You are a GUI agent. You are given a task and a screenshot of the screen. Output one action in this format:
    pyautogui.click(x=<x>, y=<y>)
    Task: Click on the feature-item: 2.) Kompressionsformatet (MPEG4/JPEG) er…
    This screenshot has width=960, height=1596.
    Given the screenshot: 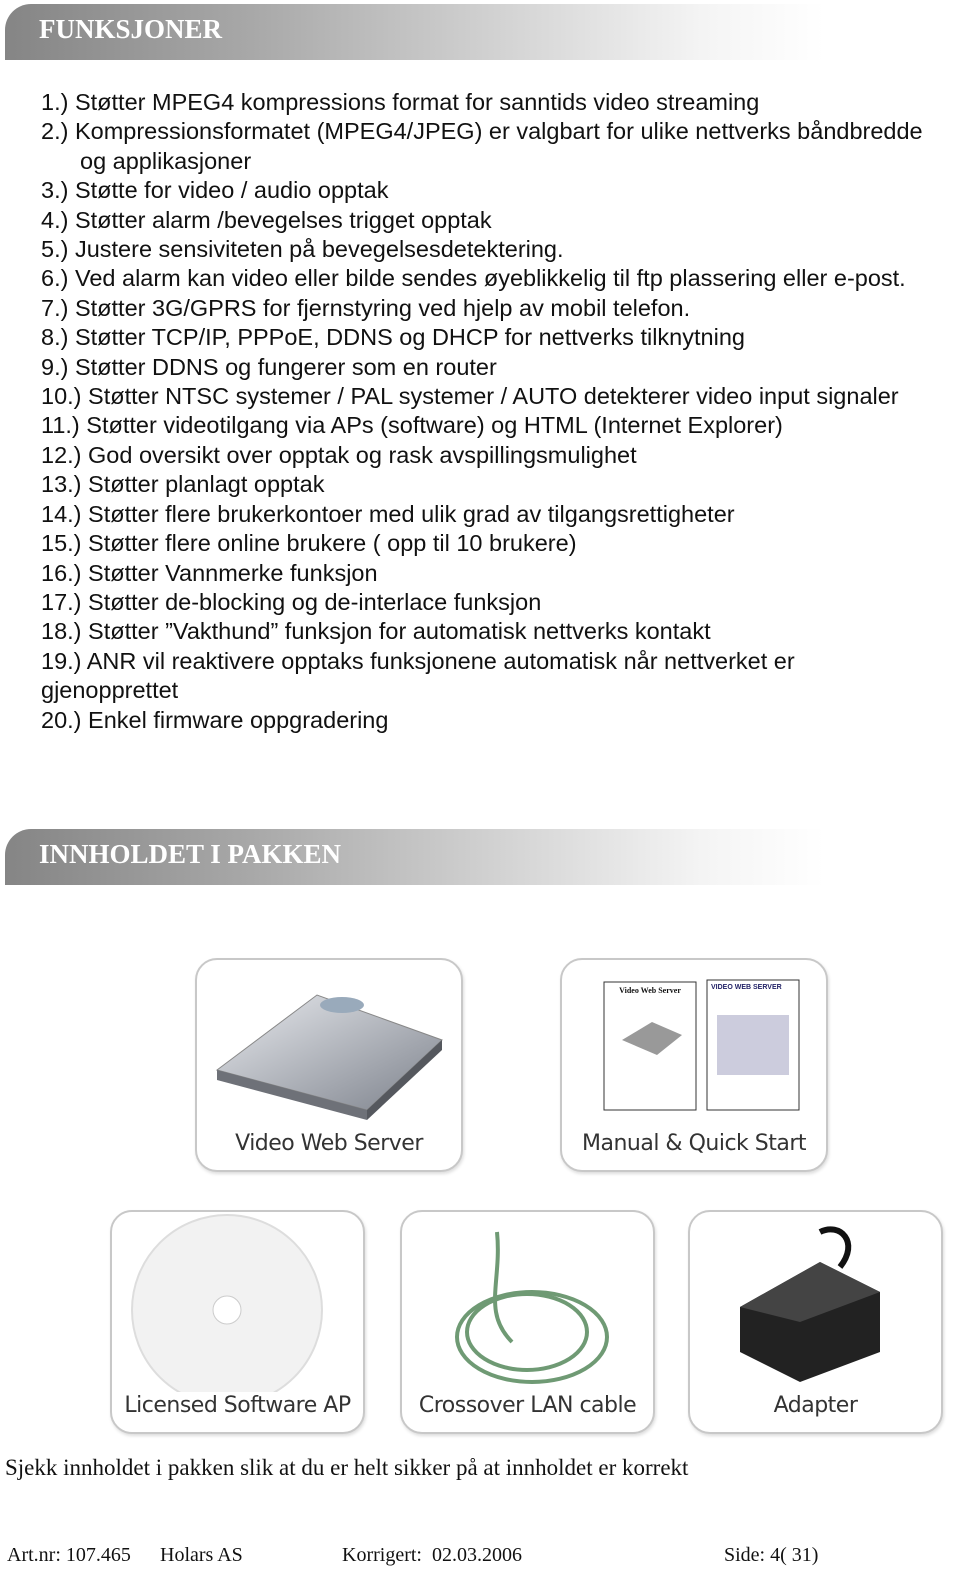 What is the action you would take?
    pyautogui.click(x=482, y=146)
    